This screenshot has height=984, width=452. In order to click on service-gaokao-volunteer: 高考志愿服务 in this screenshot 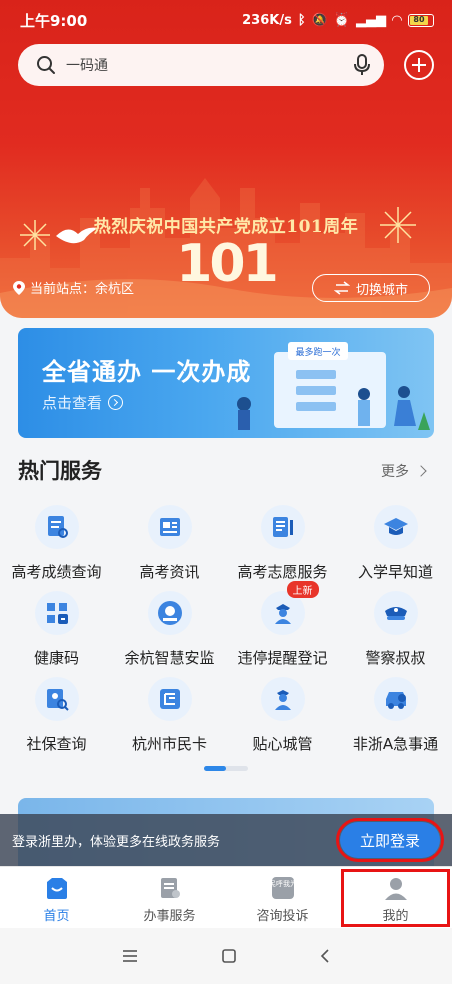, I will do `click(282, 543)`.